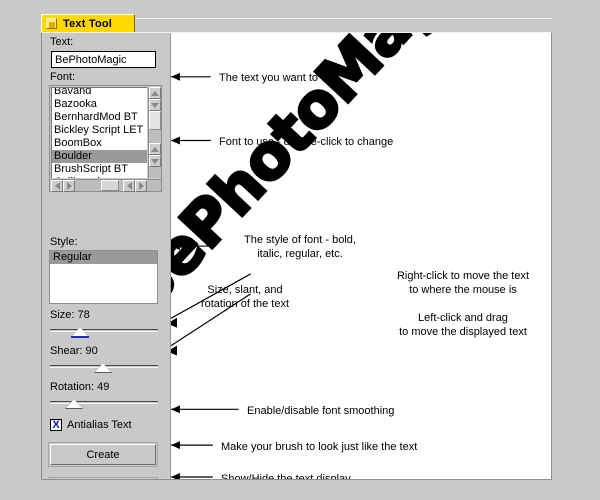 This screenshot has height=500, width=600. I want to click on font-list-item: Bickley Script LET, so click(99, 130).